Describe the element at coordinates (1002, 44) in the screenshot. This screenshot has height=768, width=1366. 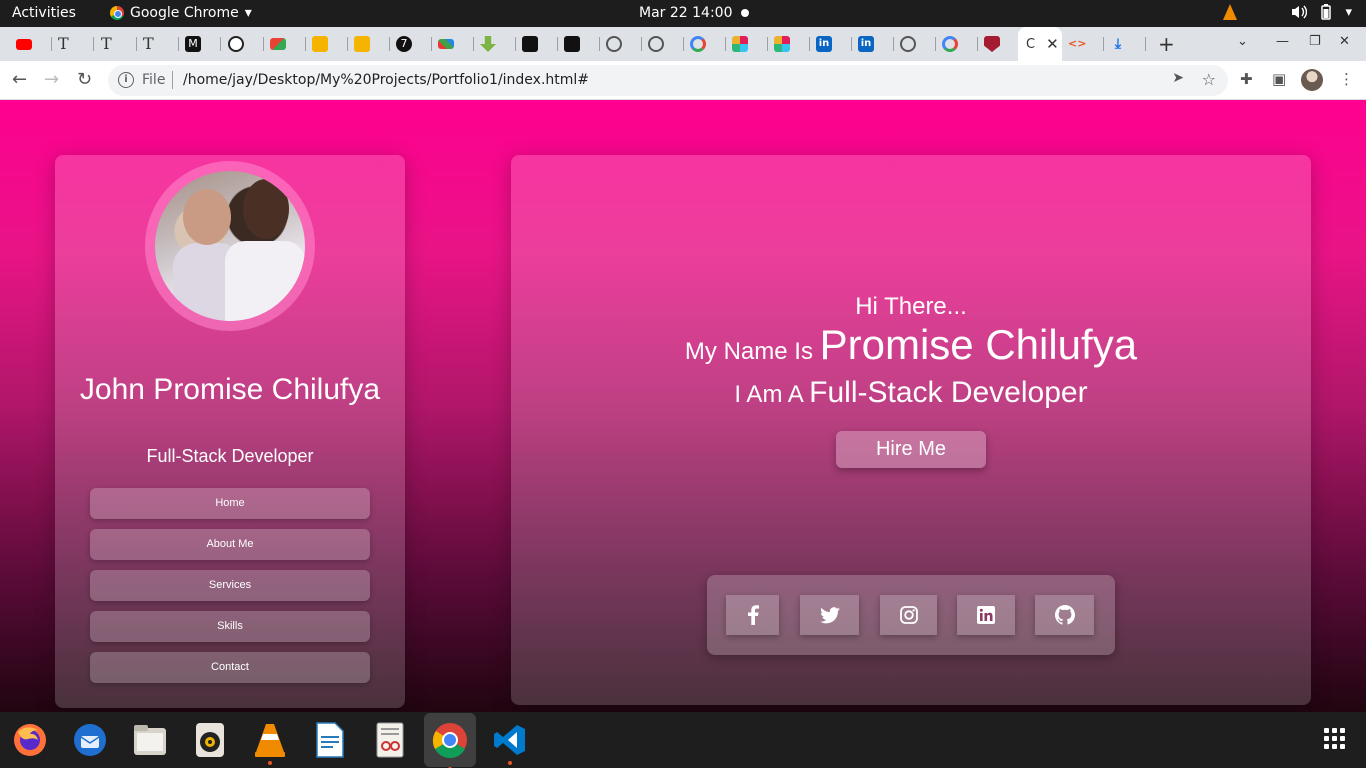
I see `tab-harvard` at that location.